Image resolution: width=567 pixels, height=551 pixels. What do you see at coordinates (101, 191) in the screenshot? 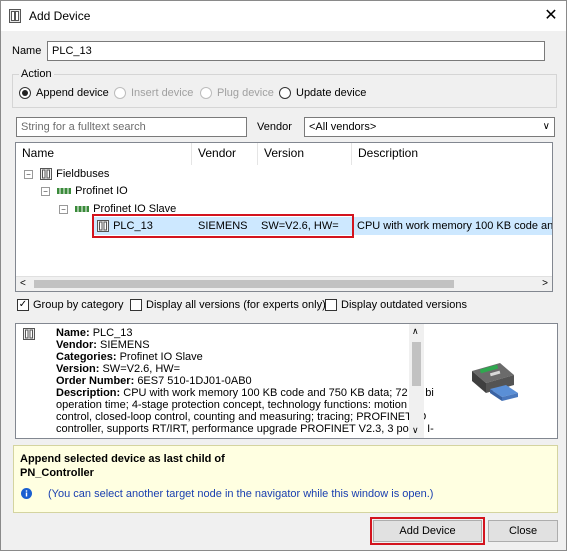
I see `tree-node-label: Profinet IO` at bounding box center [101, 191].